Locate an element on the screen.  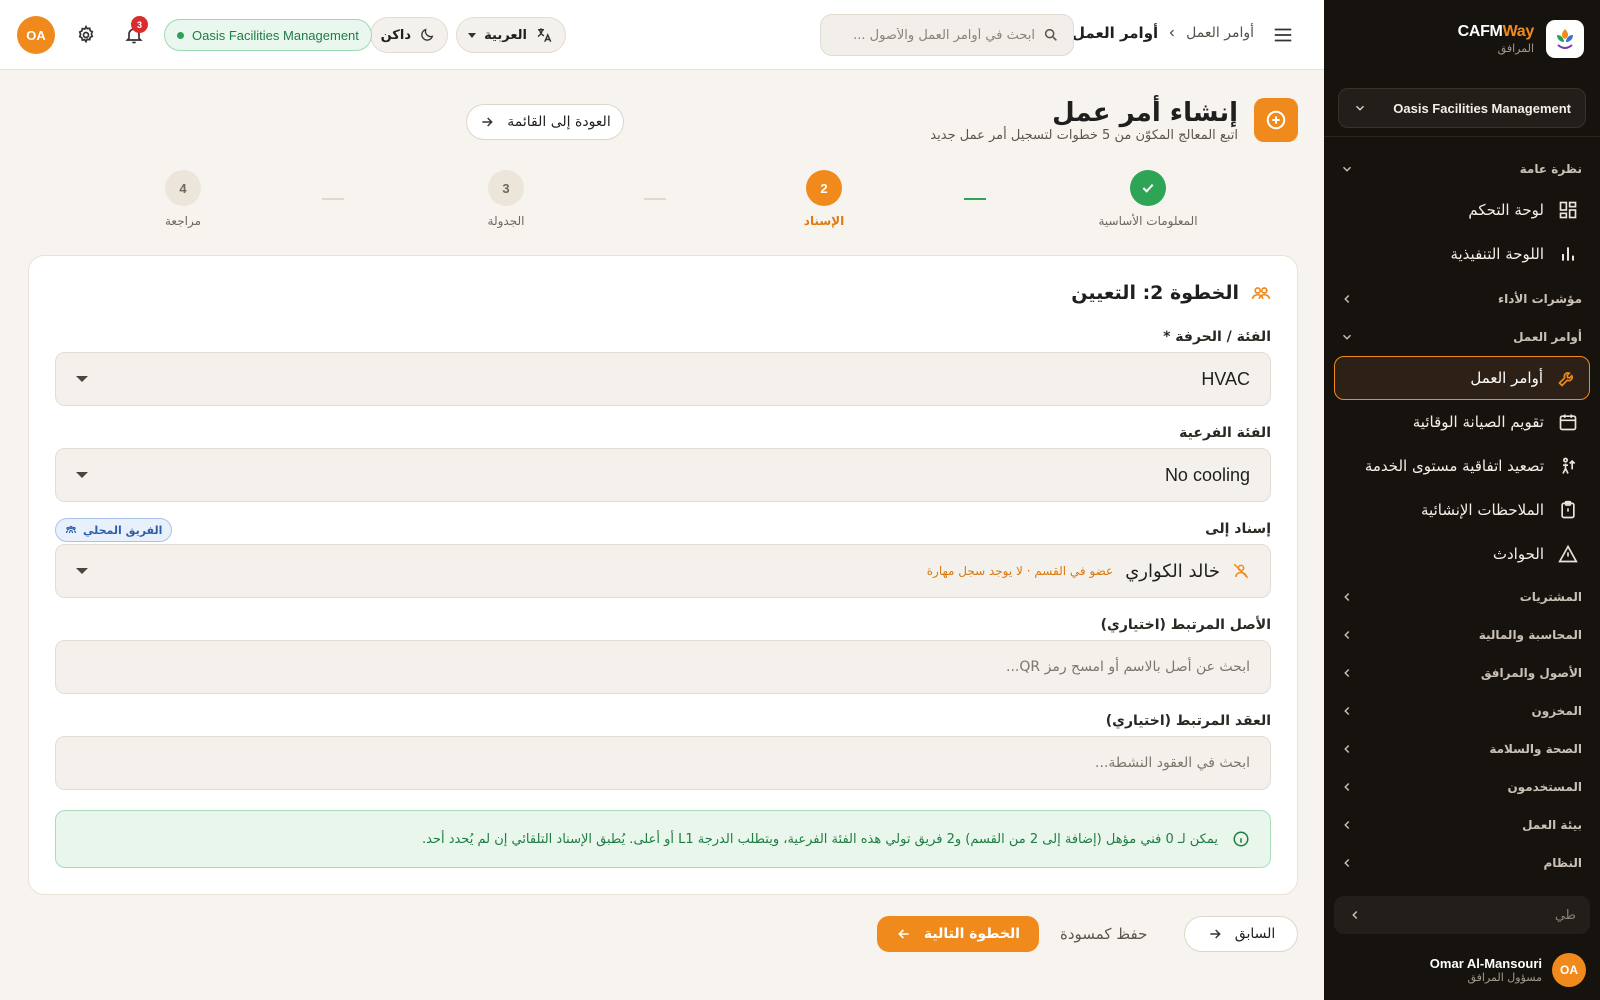
arrow-left-icon is located at coordinates (904, 934).